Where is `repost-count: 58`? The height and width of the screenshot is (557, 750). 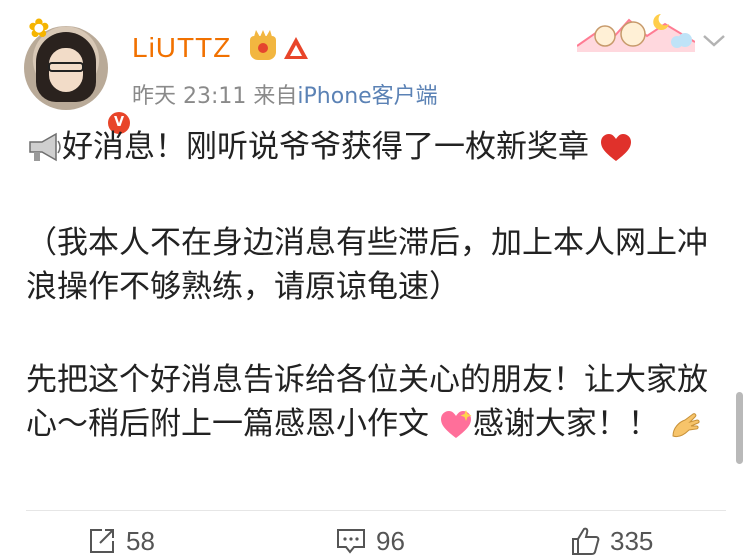 repost-count: 58 is located at coordinates (140, 540).